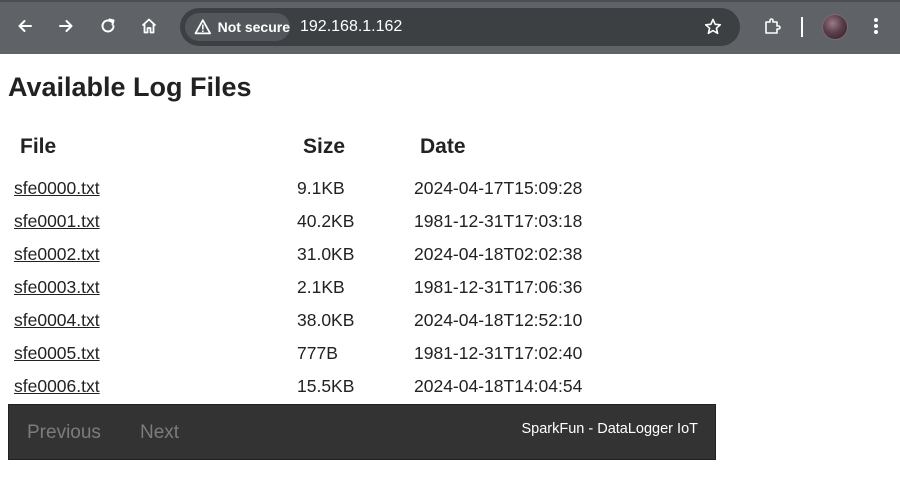 The height and width of the screenshot is (477, 900). Describe the element at coordinates (57, 287) in the screenshot. I see `file-link: sfe0003.txt` at that location.